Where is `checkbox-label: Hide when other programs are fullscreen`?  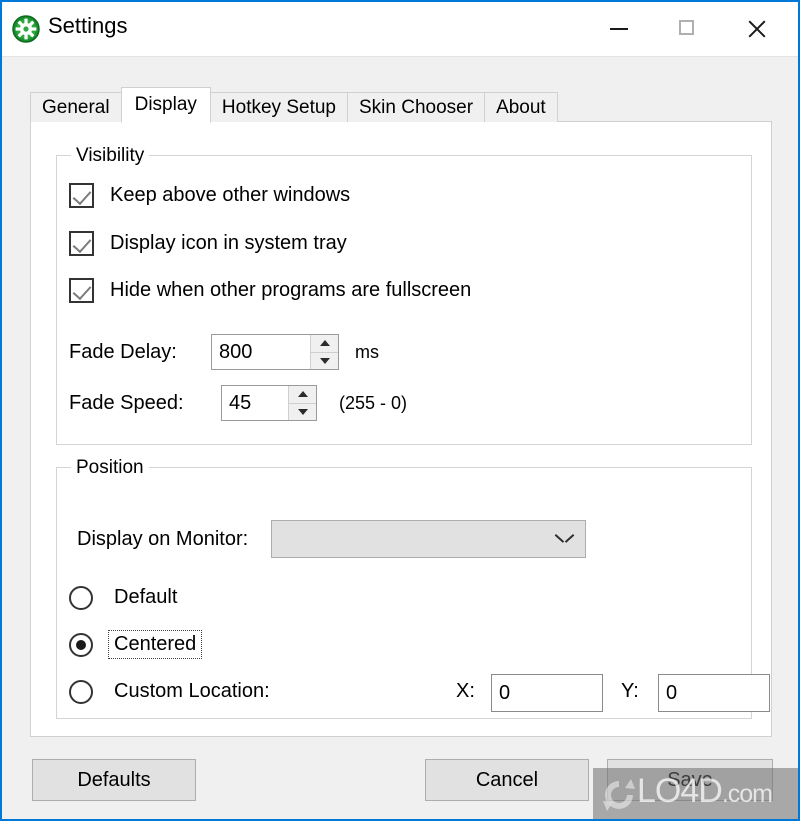 checkbox-label: Hide when other programs are fullscreen is located at coordinates (291, 290).